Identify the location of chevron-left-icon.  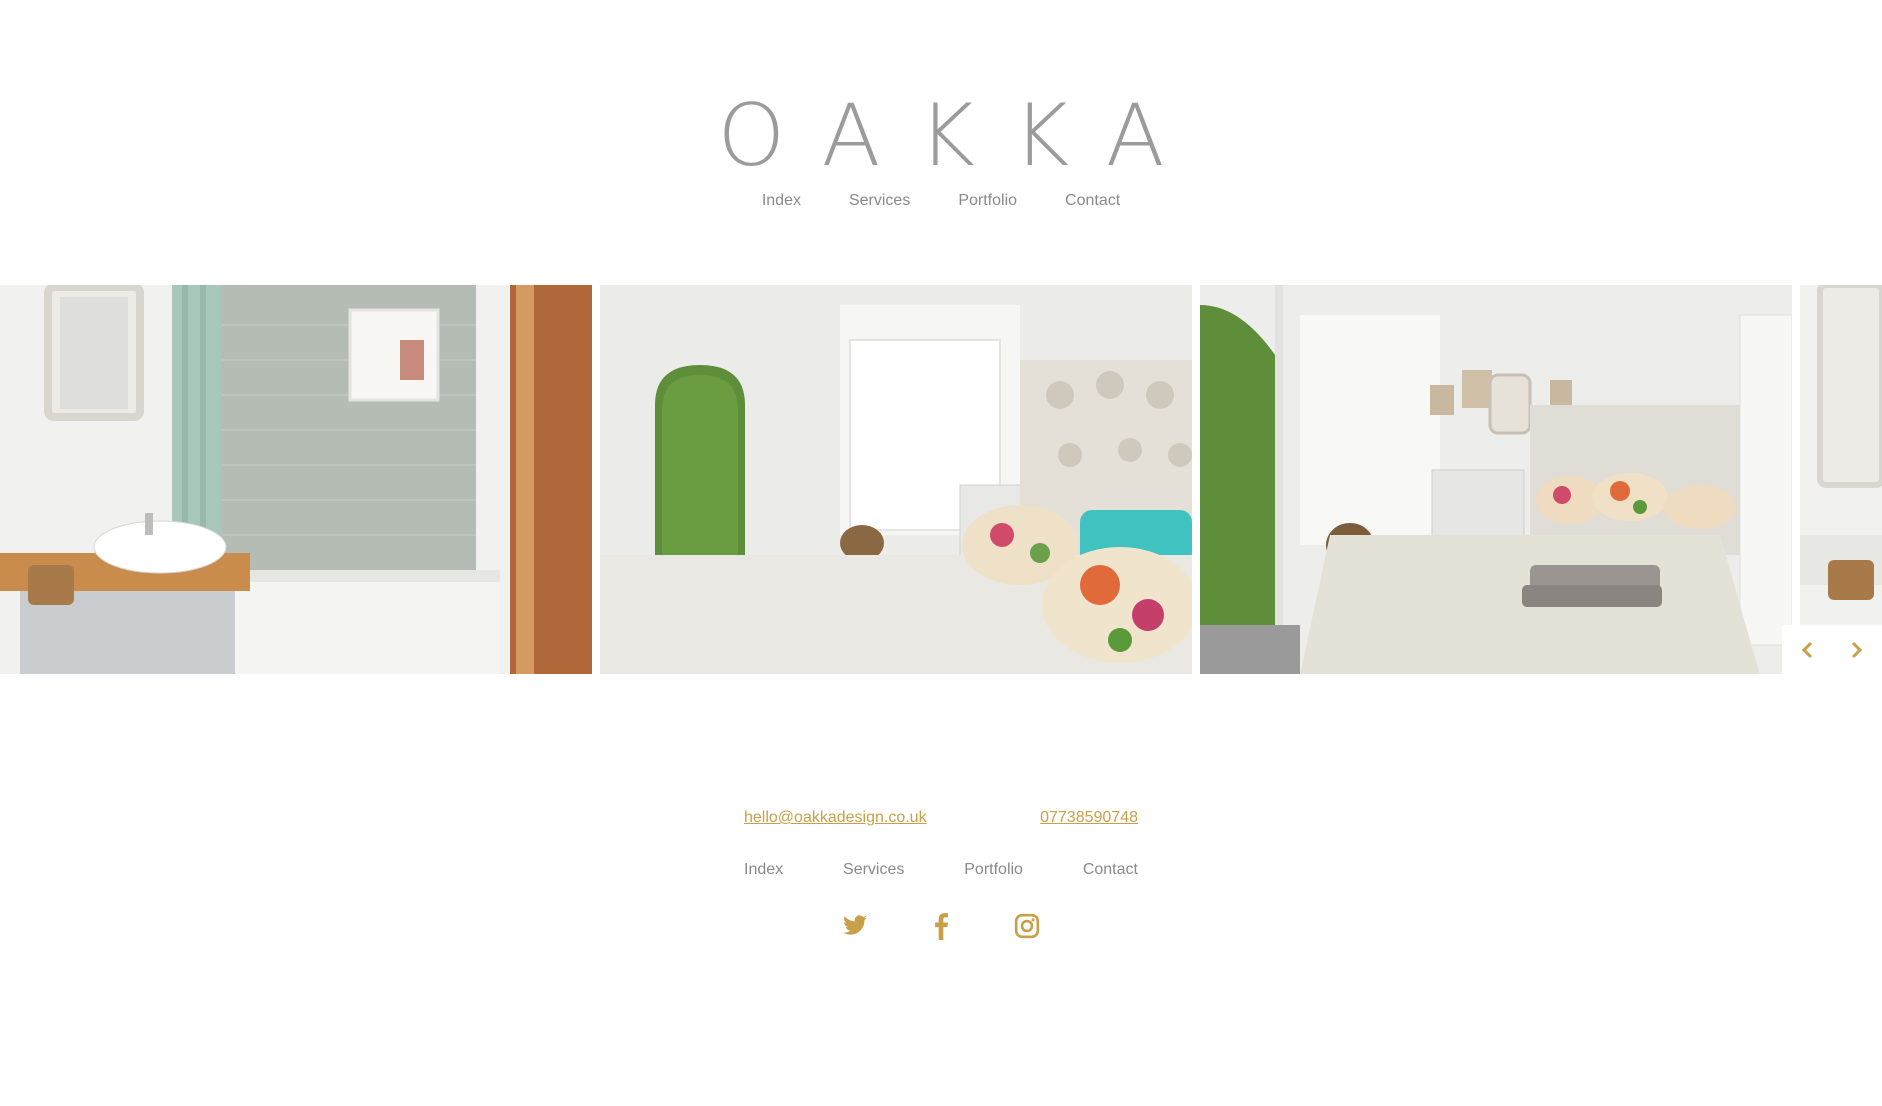
(1807, 650).